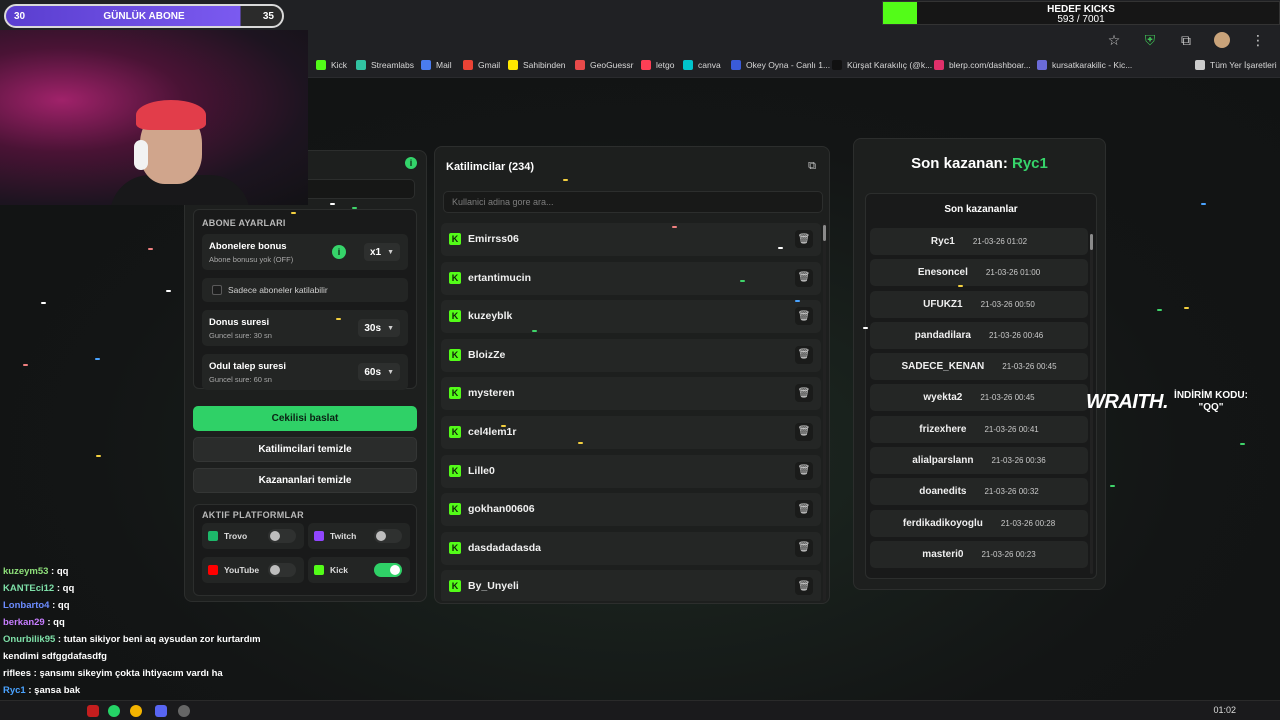 This screenshot has height=720, width=1280. I want to click on participant-name: cel4lem1r, so click(492, 431).